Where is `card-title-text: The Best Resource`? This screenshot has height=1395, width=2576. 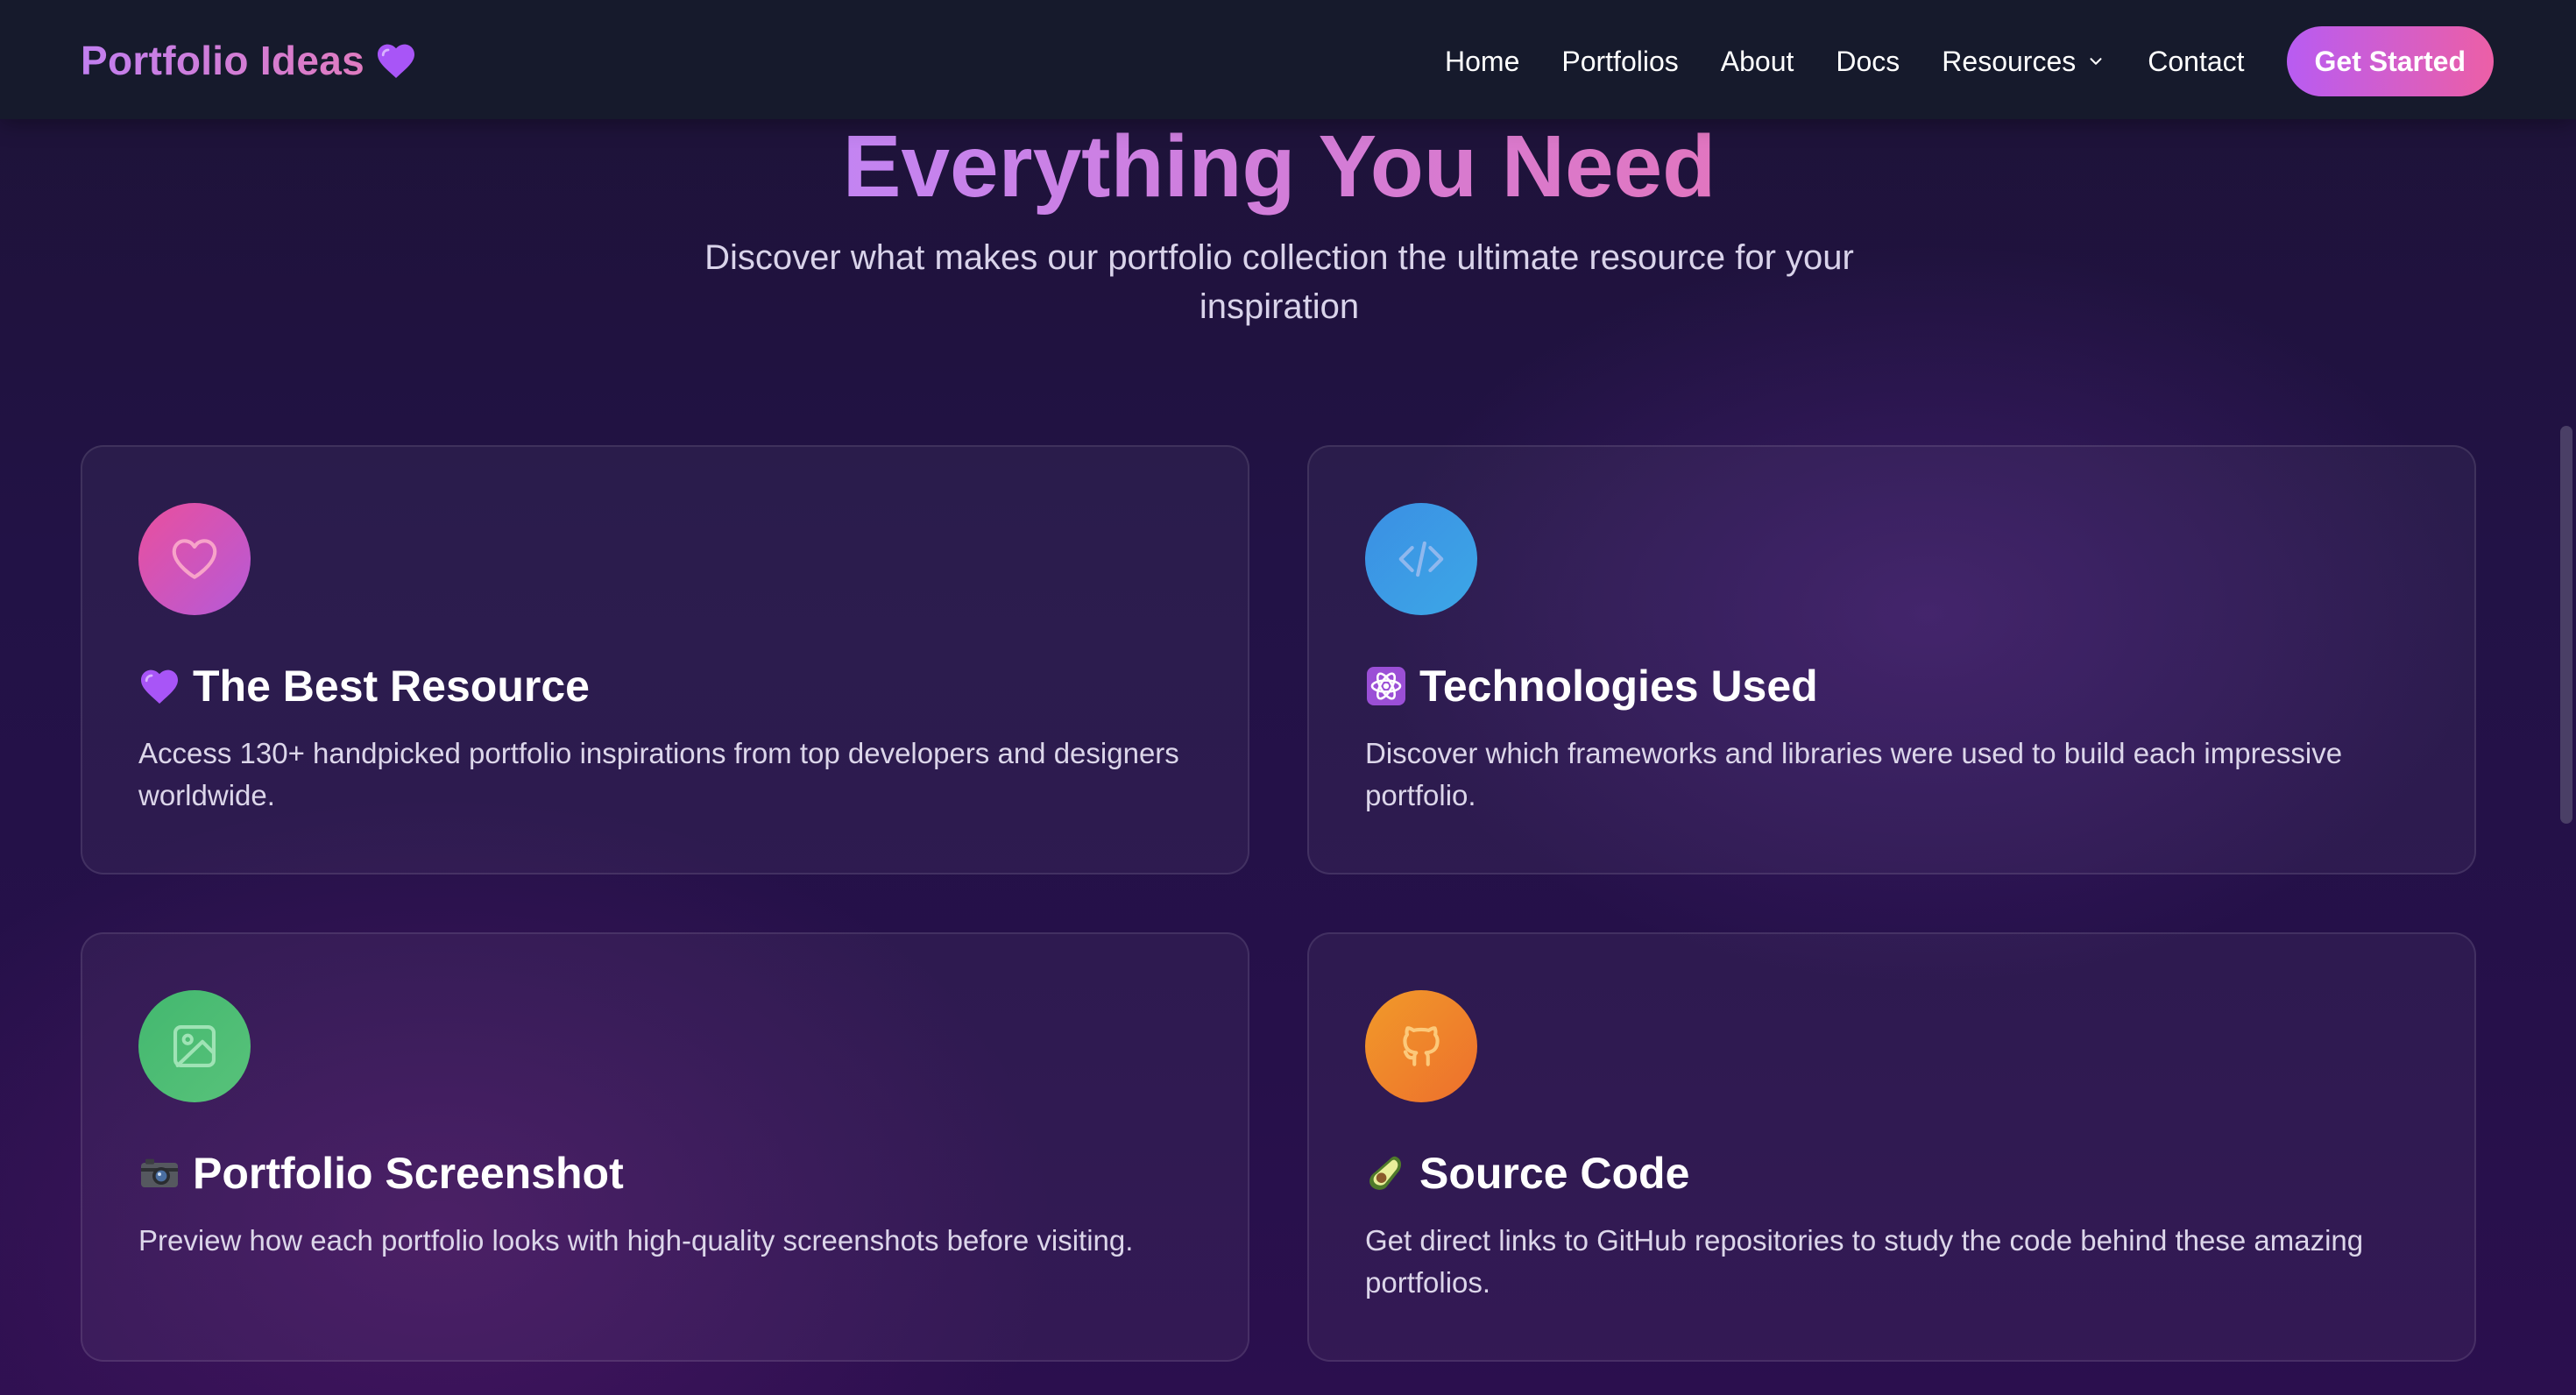 card-title-text: The Best Resource is located at coordinates (391, 686).